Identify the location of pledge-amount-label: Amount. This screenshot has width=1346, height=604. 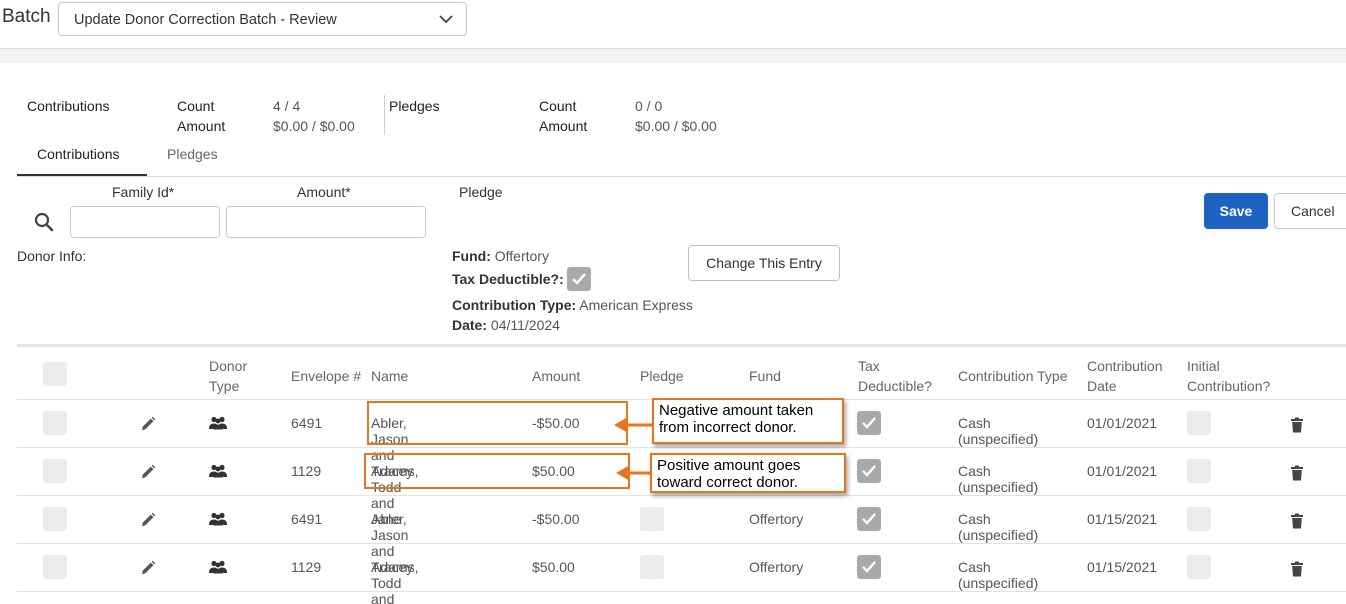
(563, 126).